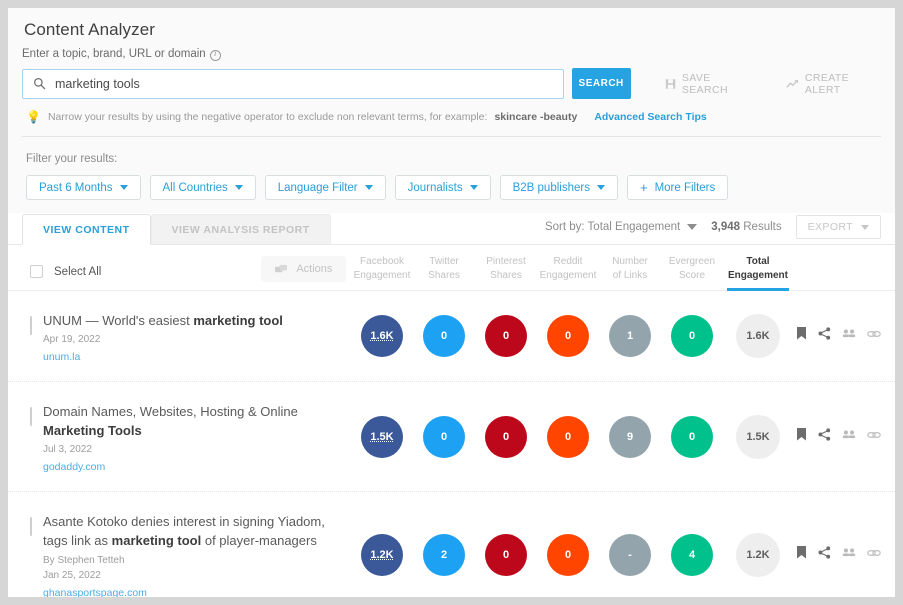 The image size is (903, 605). I want to click on select-all-checkbox, so click(36, 271).